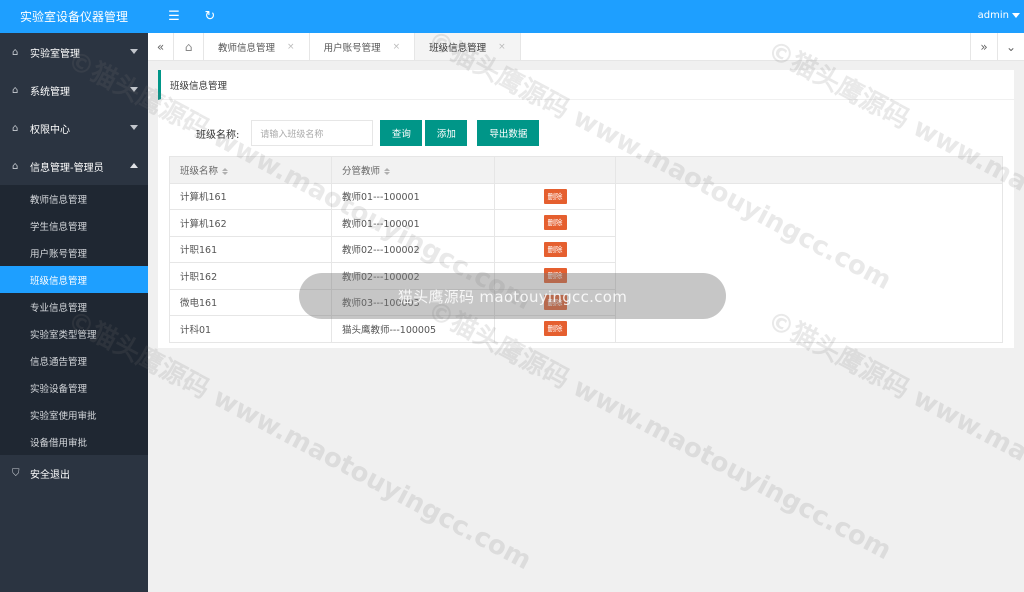  What do you see at coordinates (458, 48) in the screenshot?
I see `tab-label: 班级信息管理` at bounding box center [458, 48].